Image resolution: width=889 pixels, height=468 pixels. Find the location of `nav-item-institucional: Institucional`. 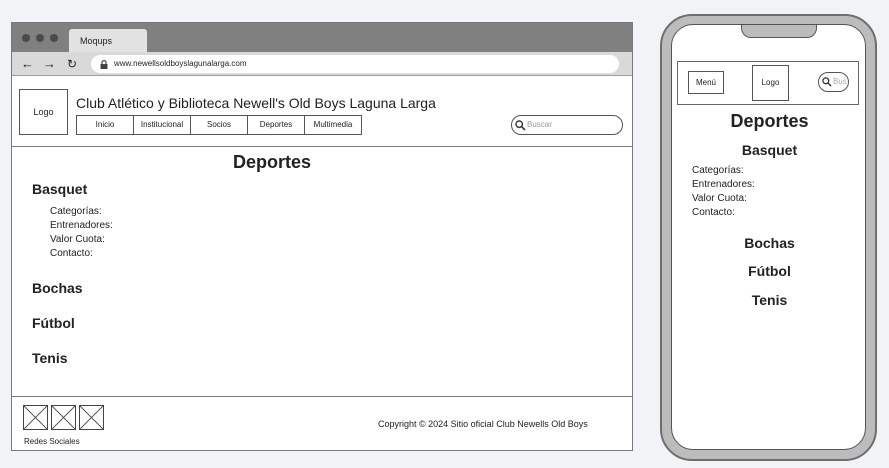

nav-item-institucional: Institucional is located at coordinates (162, 125).